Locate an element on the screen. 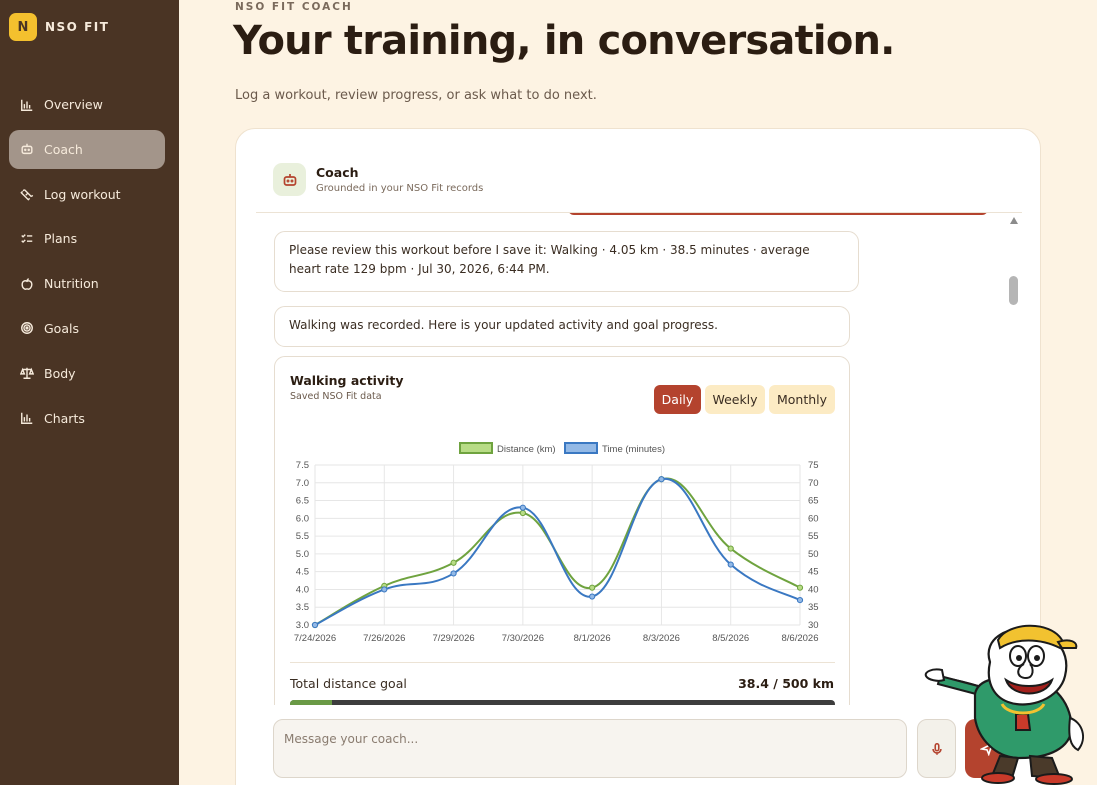 The width and height of the screenshot is (1097, 785). checklist-icon is located at coordinates (26, 238).